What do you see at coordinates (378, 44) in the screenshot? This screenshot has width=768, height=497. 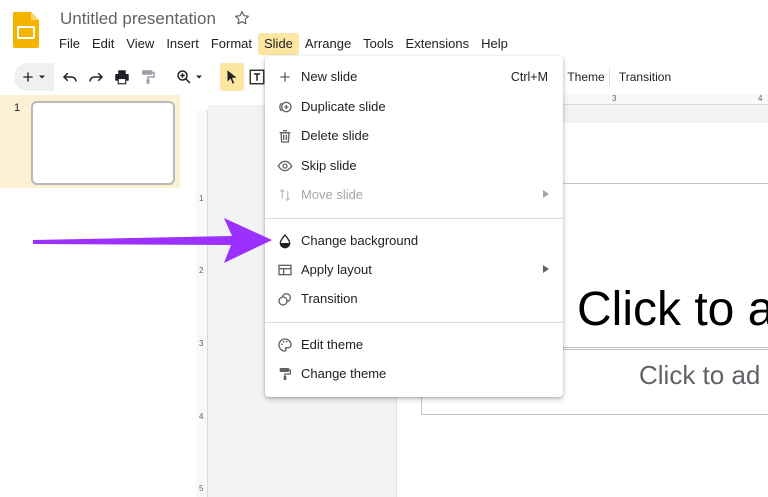 I see `menu-tools: Tools` at bounding box center [378, 44].